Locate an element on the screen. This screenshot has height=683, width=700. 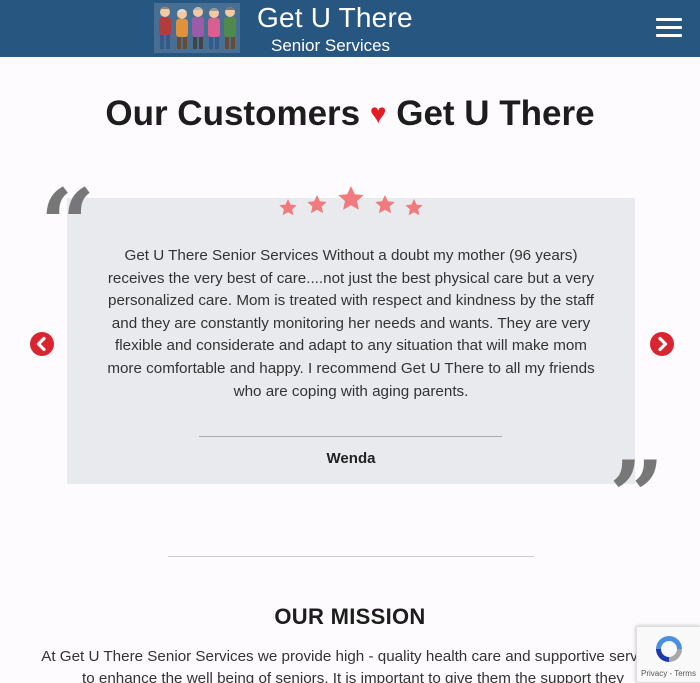
heading-part2: Get U There is located at coordinates (495, 113).